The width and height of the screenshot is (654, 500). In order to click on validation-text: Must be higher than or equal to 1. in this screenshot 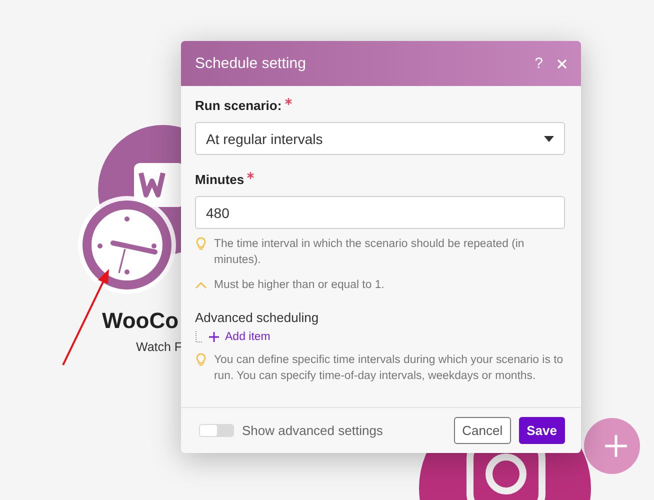, I will do `click(300, 285)`.